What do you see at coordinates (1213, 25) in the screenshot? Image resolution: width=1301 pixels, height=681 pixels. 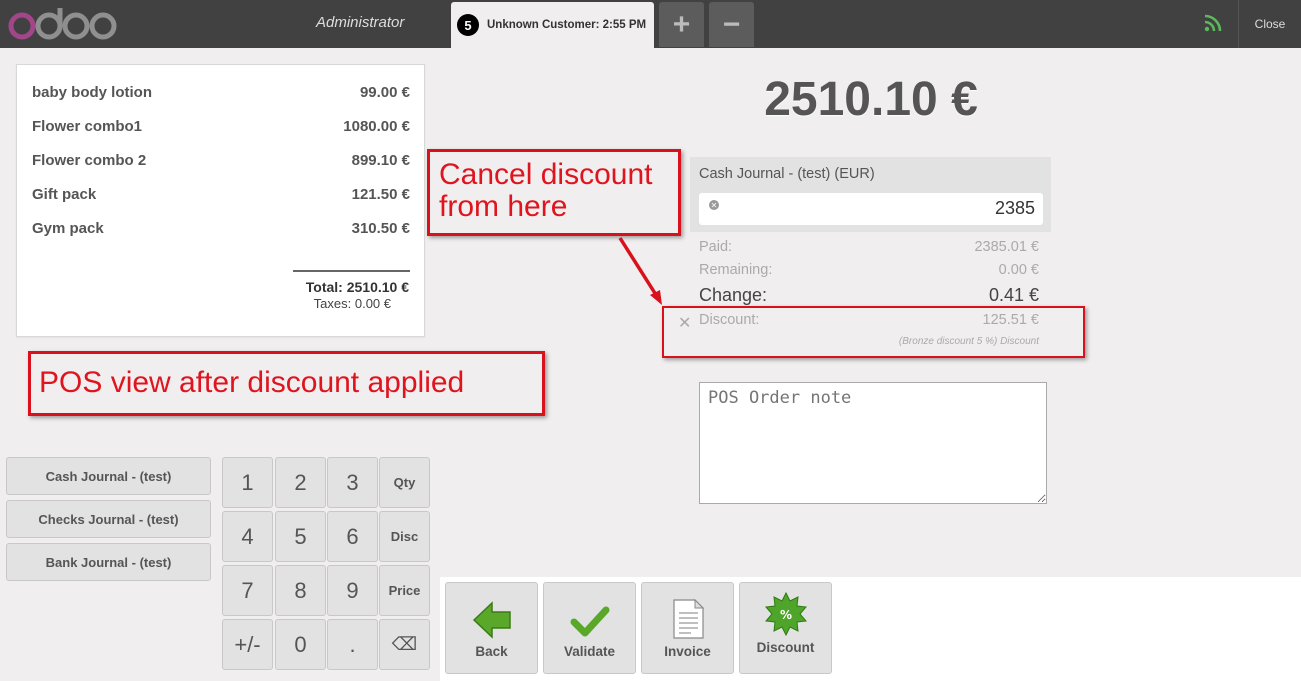 I see `wifi-signal-icon` at bounding box center [1213, 25].